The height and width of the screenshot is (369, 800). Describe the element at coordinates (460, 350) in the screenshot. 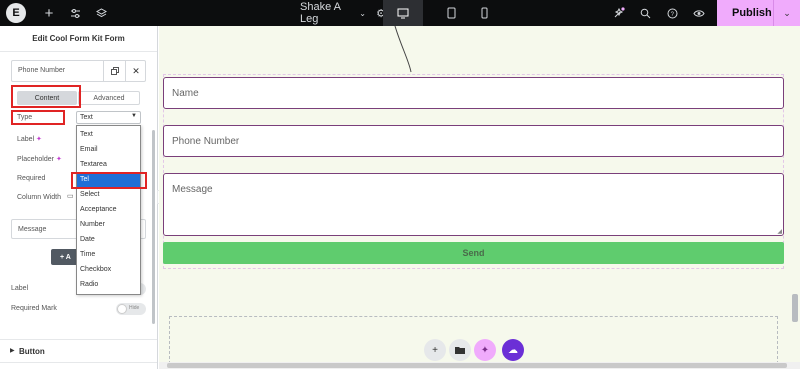

I see `template-library-folder-icon` at that location.